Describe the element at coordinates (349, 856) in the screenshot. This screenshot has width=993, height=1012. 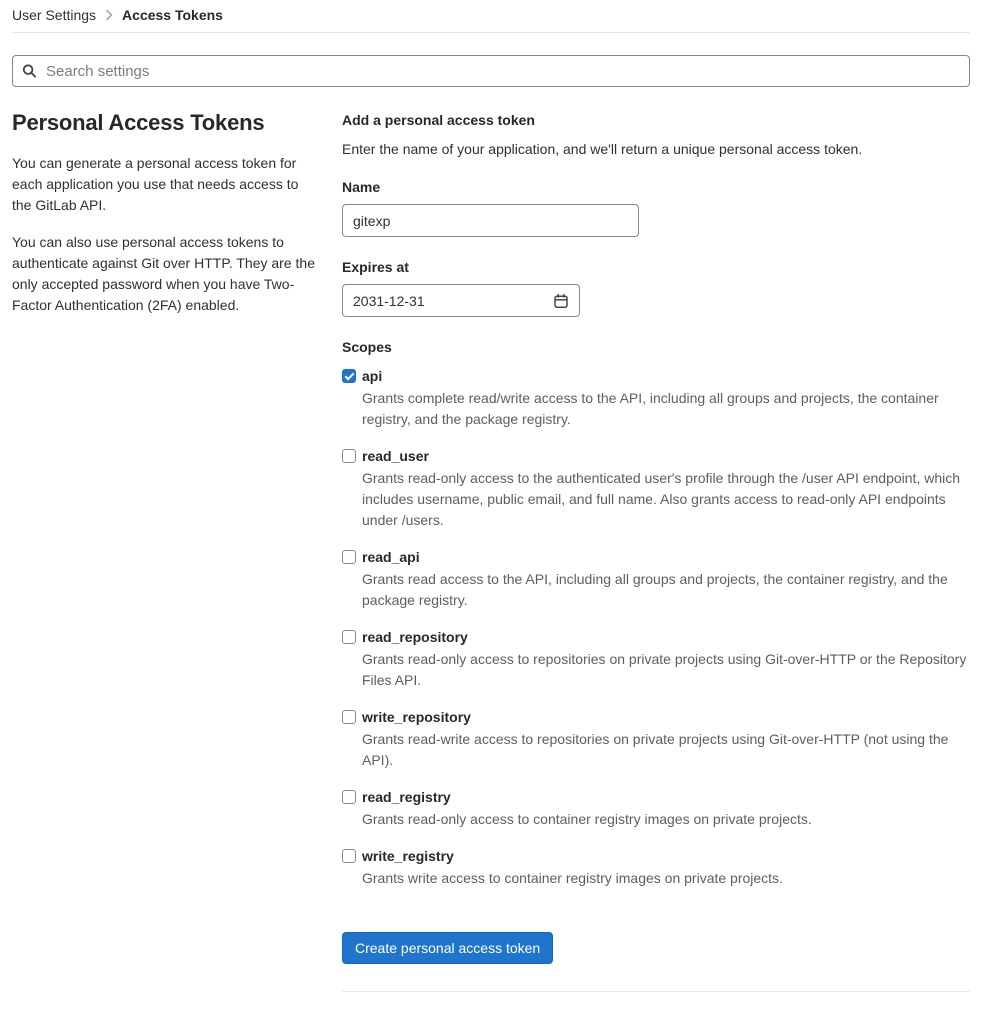
I see `scope-checkbox-write-registry` at that location.